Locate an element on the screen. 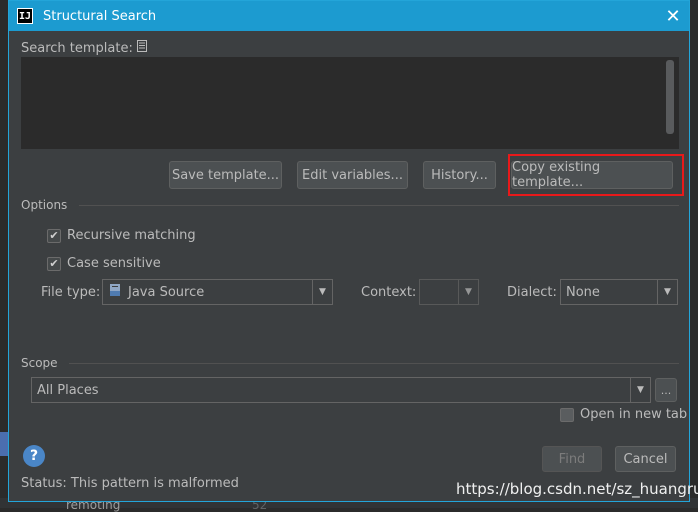  open-in-new-tab-checkbox: Open in new tab is located at coordinates (623, 414).